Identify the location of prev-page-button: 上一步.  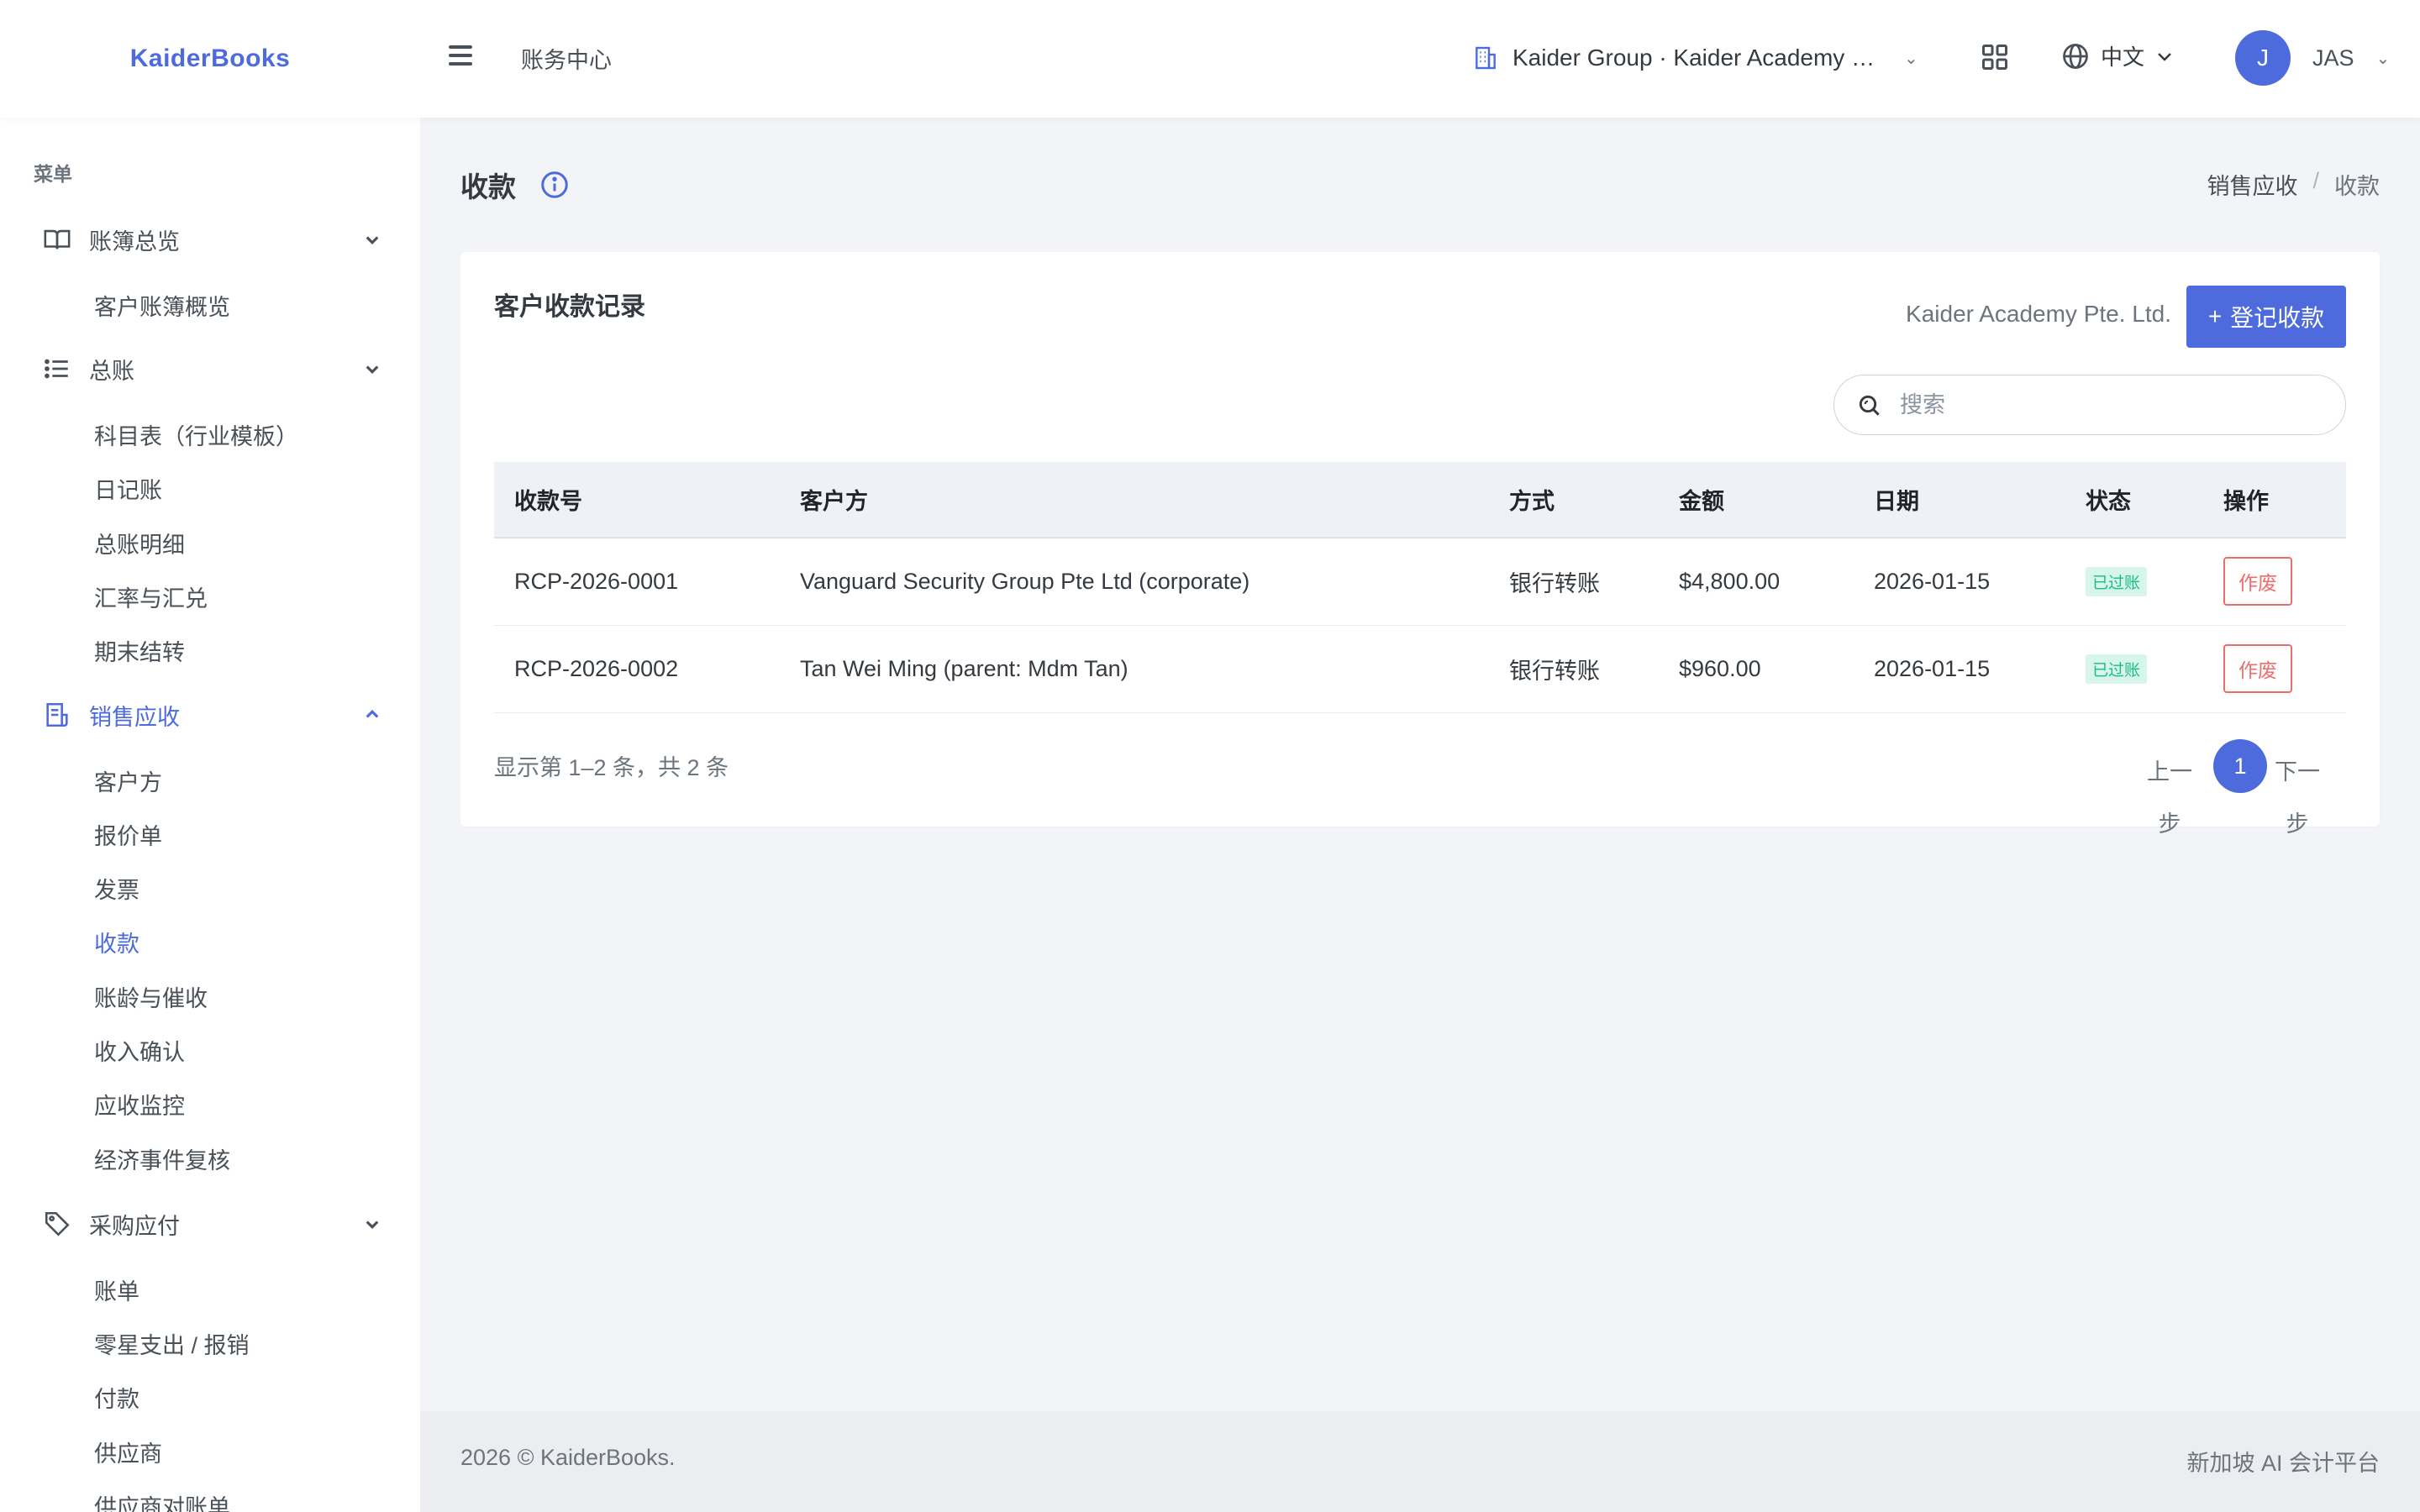
(2169, 798).